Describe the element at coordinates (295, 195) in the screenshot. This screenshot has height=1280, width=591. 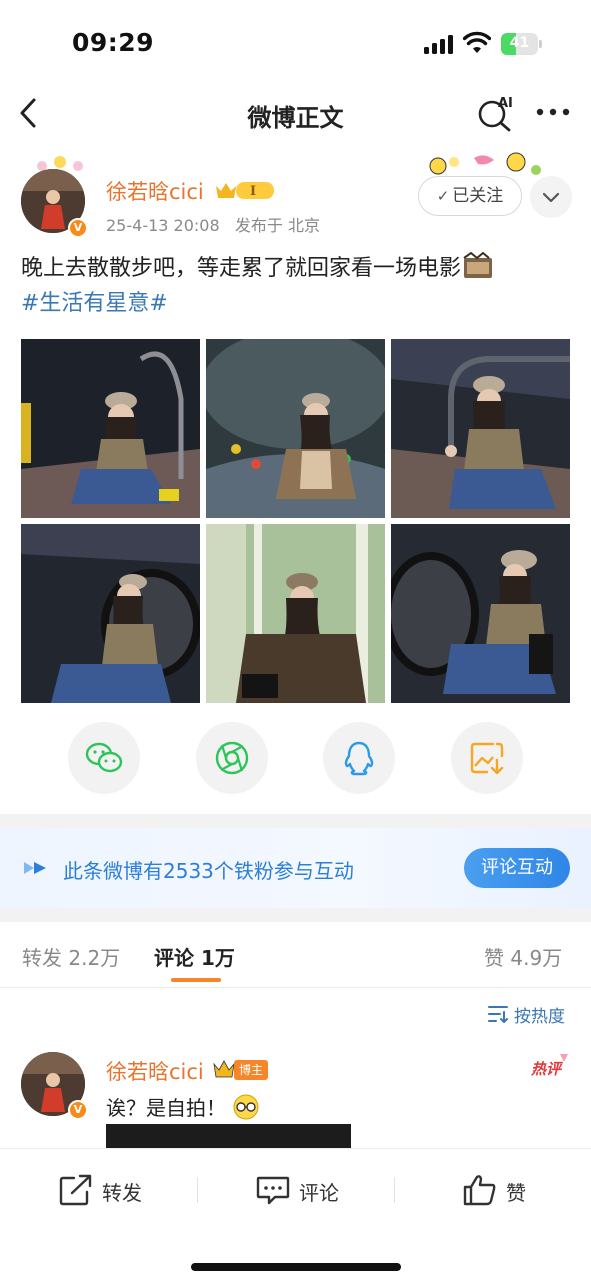
I see `author-row: V 徐若晗cici I 25-4-13 20:08 发布于 北京 ✓ 已关注` at that location.